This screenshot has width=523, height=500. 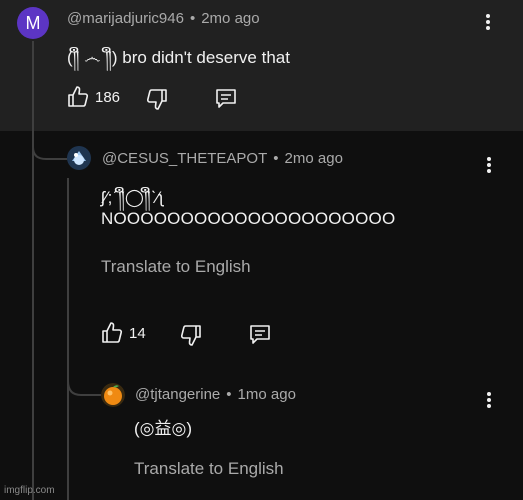 I want to click on comment-meta: @marijadjuric946 • 2mo ago, so click(x=163, y=18).